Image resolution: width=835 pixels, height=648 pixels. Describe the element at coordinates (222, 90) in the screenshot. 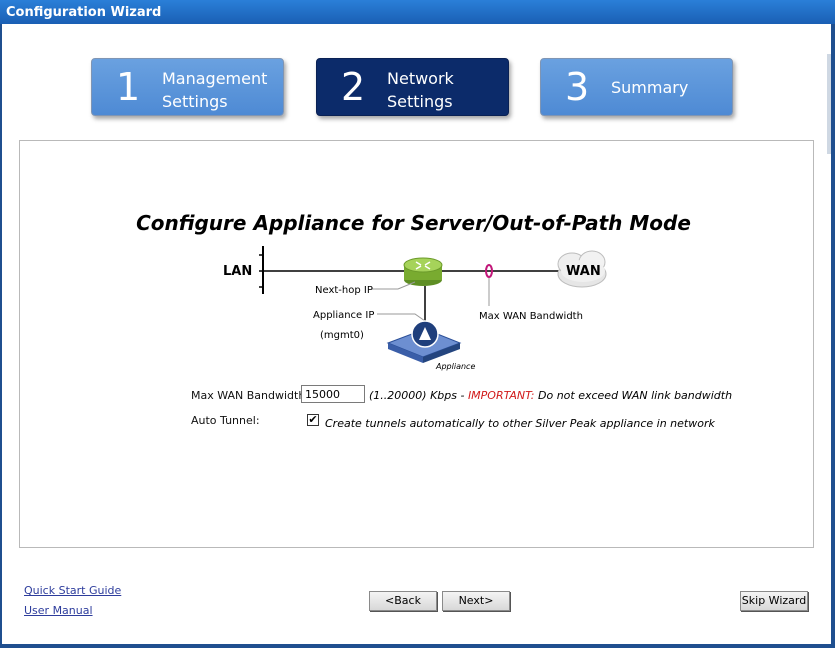

I see `step-label: Management Settings` at that location.